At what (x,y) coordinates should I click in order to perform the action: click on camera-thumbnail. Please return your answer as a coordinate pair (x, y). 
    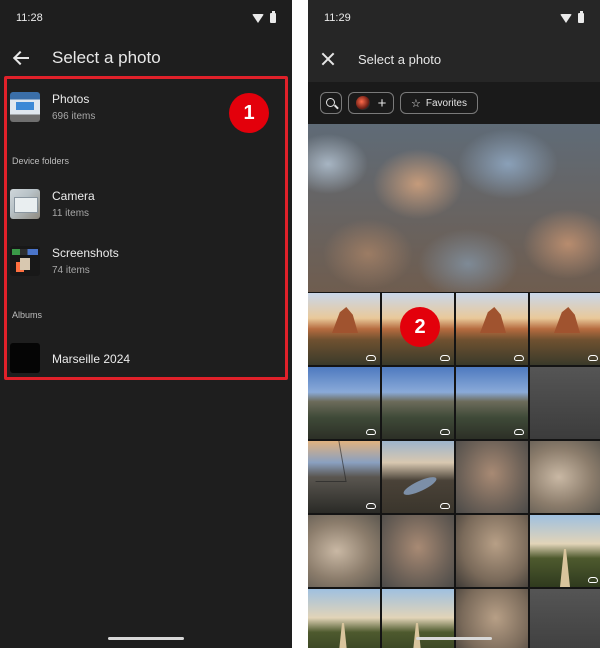
    Looking at the image, I should click on (25, 204).